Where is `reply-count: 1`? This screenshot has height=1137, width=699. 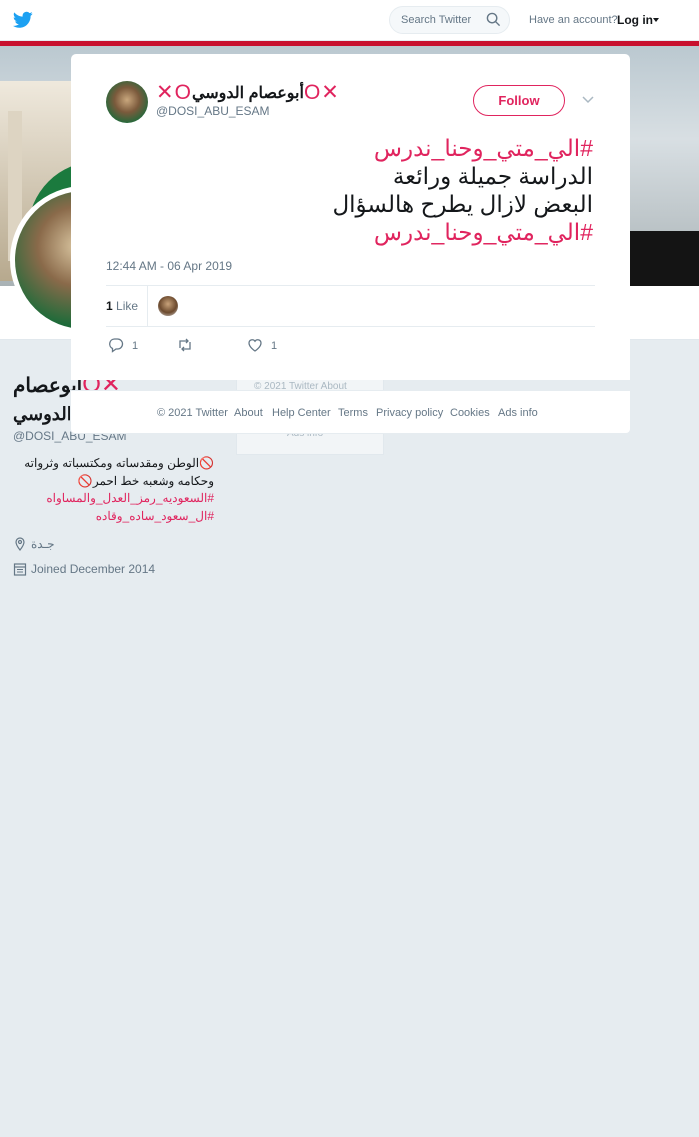
reply-count: 1 is located at coordinates (135, 346).